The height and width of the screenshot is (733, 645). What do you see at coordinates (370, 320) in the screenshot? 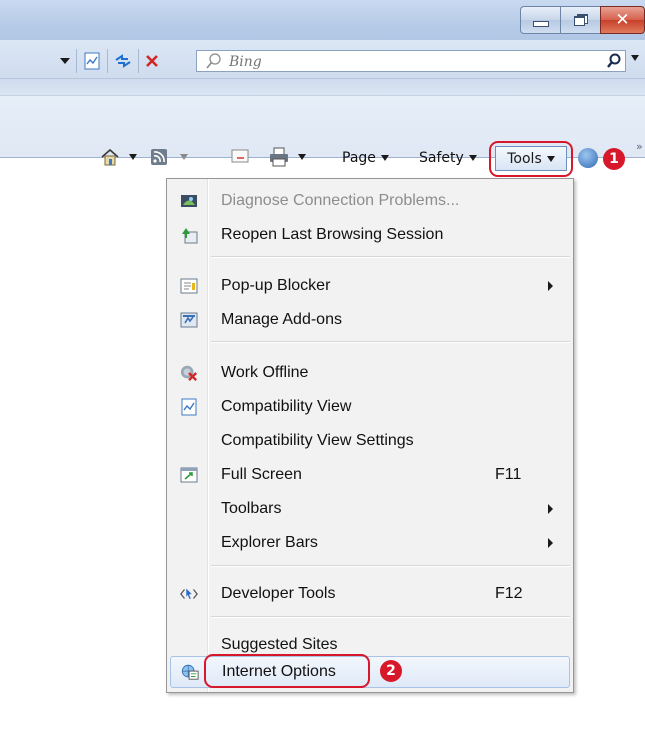
I see `menu-item-manage-add-ons: Manage Add-ons` at bounding box center [370, 320].